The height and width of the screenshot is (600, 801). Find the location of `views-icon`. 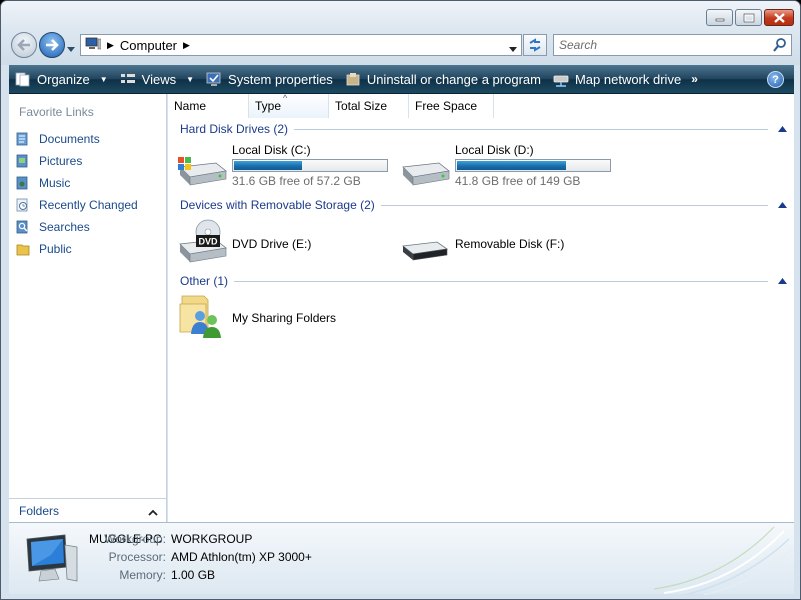

views-icon is located at coordinates (128, 79).